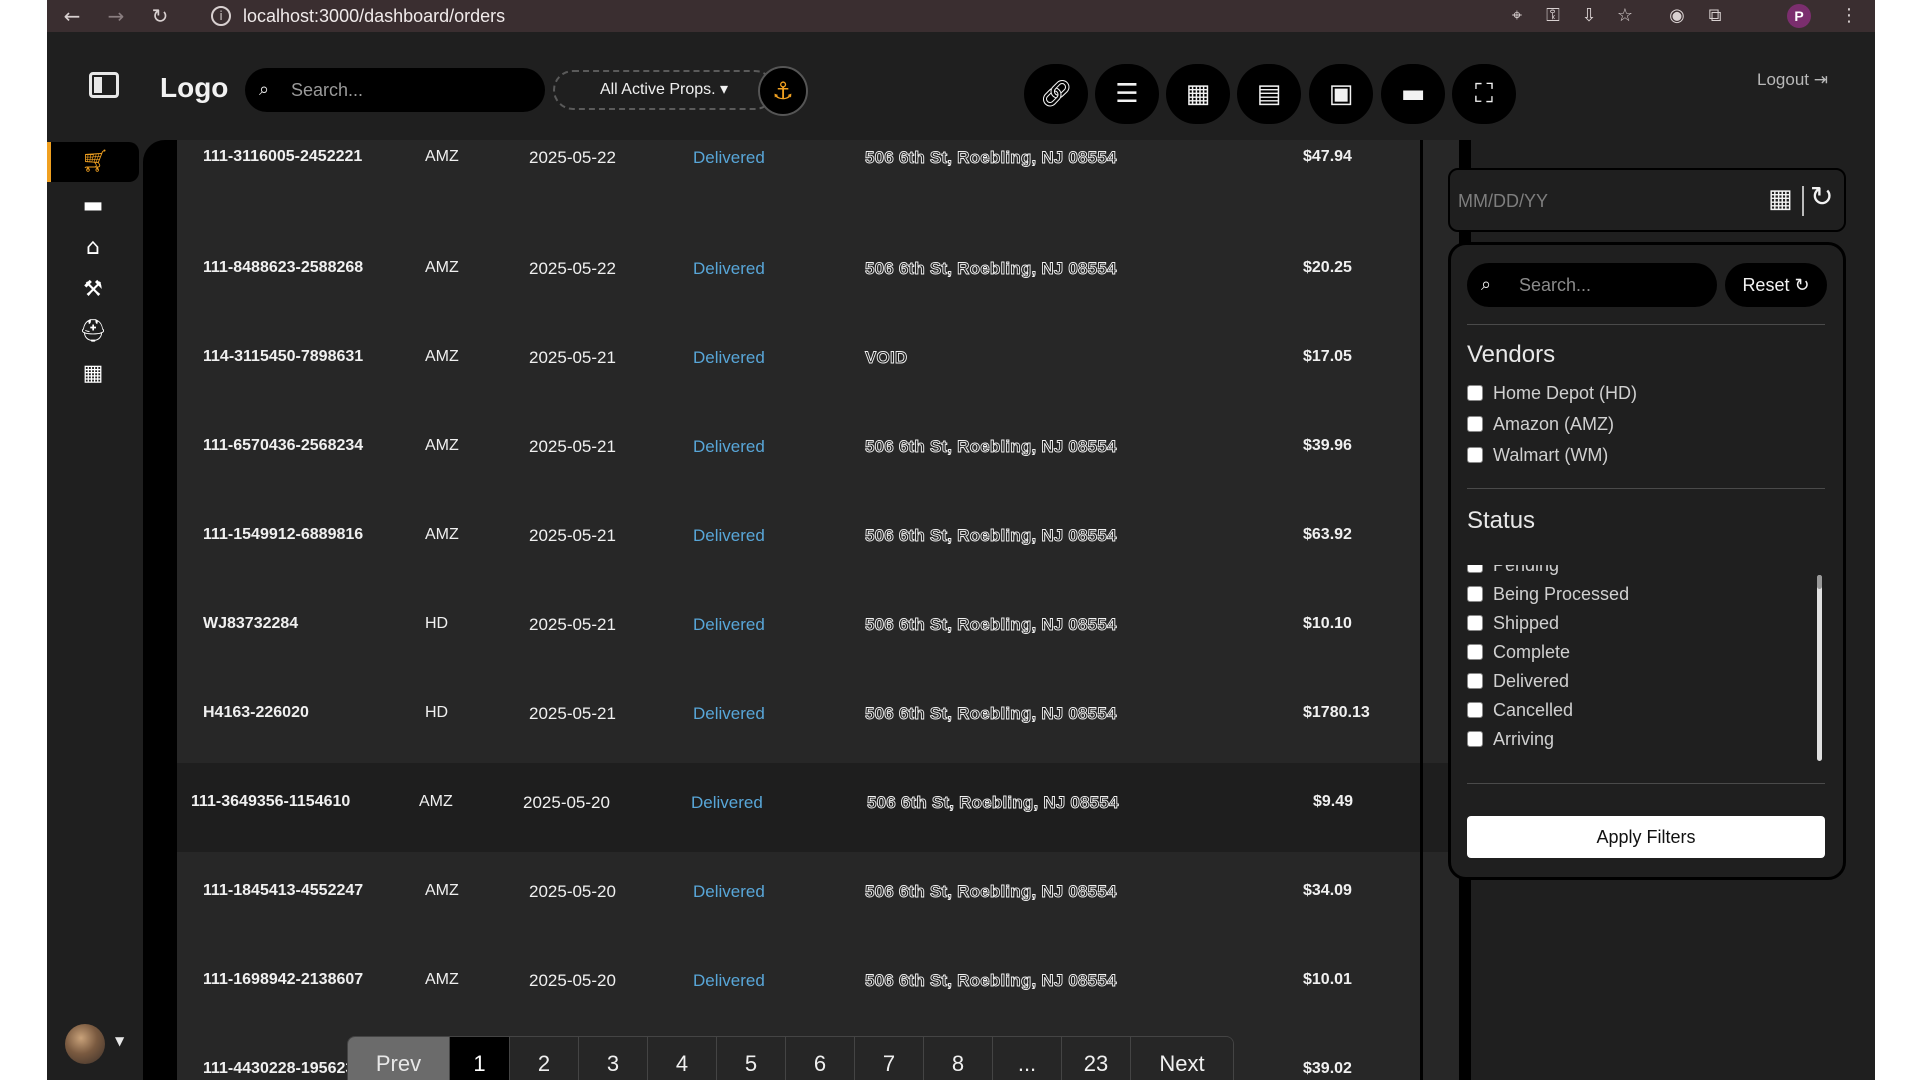  I want to click on anchor-lock-button: ⚓, so click(783, 91).